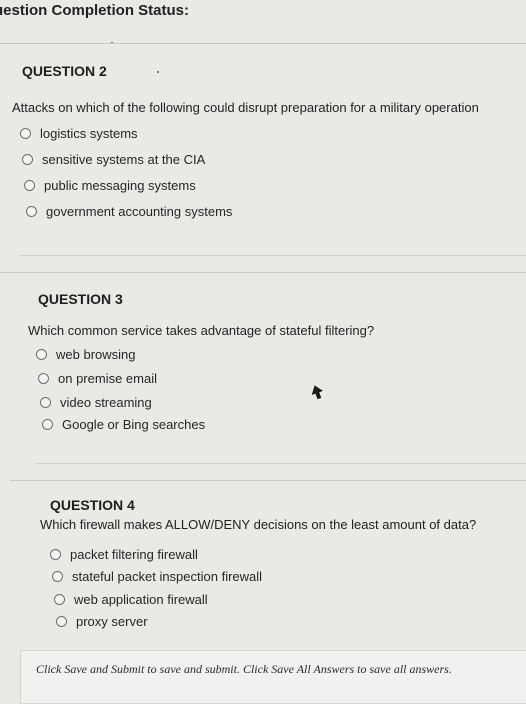 Image resolution: width=526 pixels, height=704 pixels. I want to click on option-label: public messaging systems, so click(120, 185).